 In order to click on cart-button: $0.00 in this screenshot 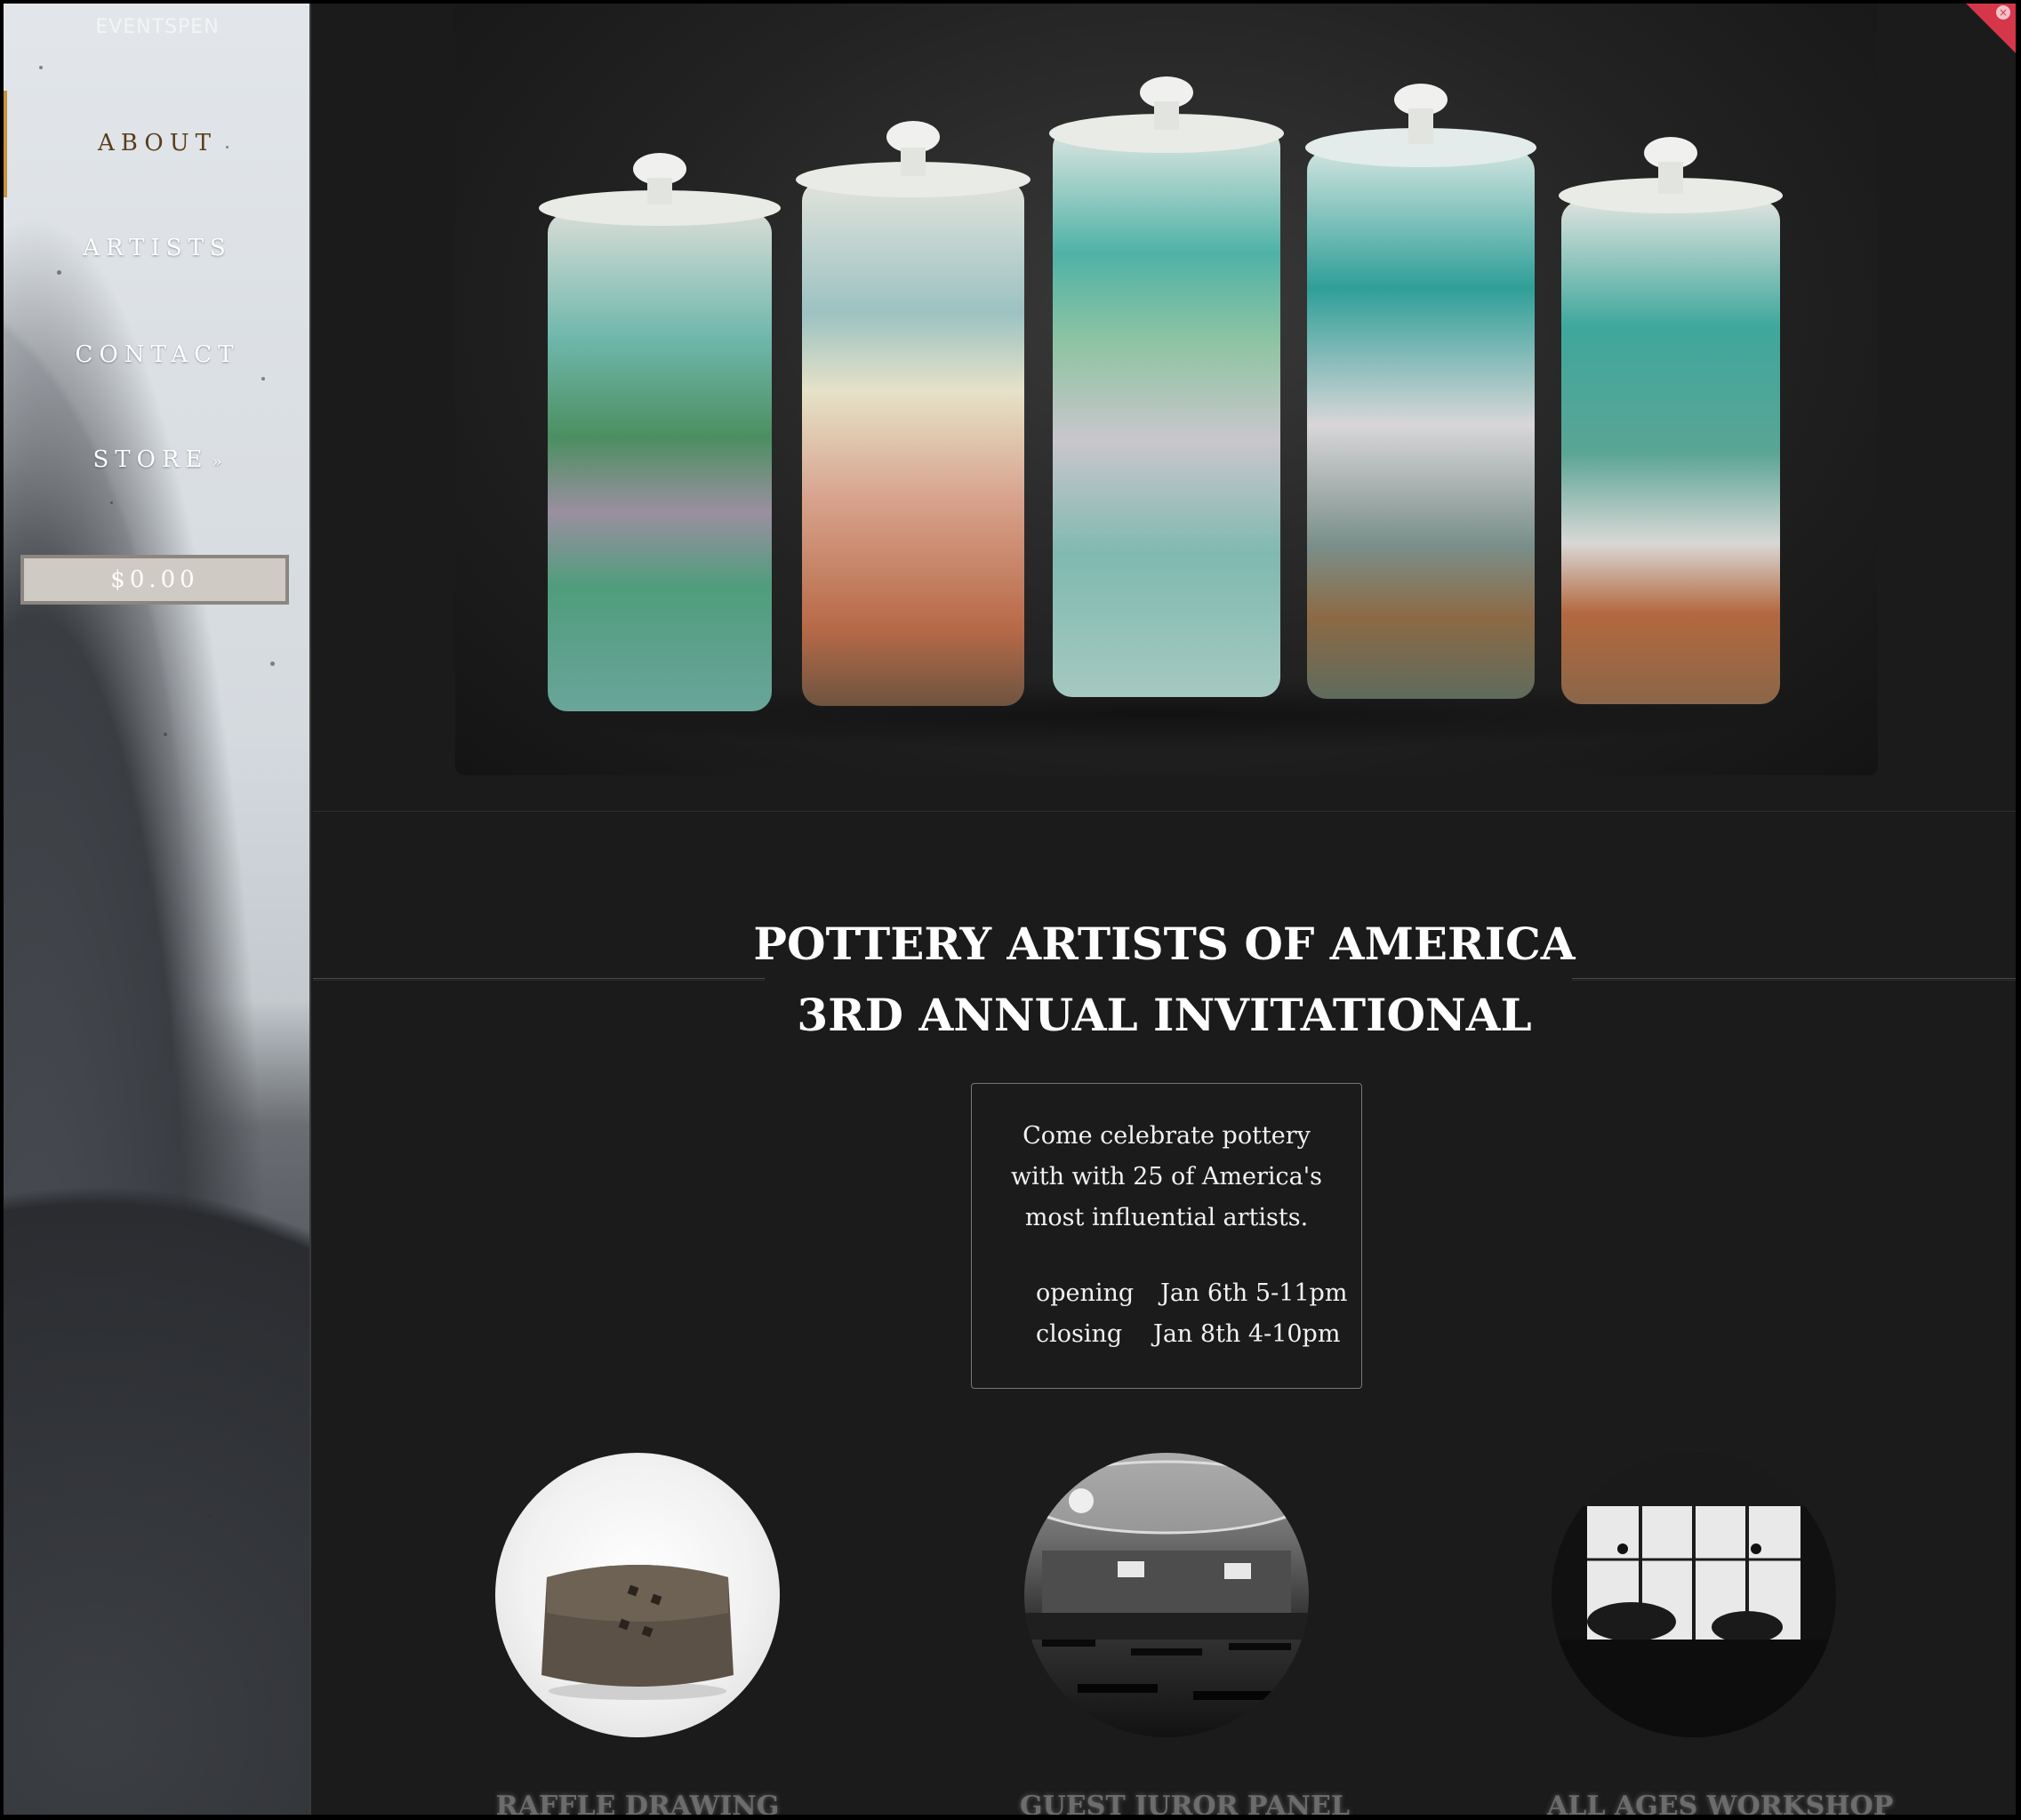, I will do `click(154, 580)`.